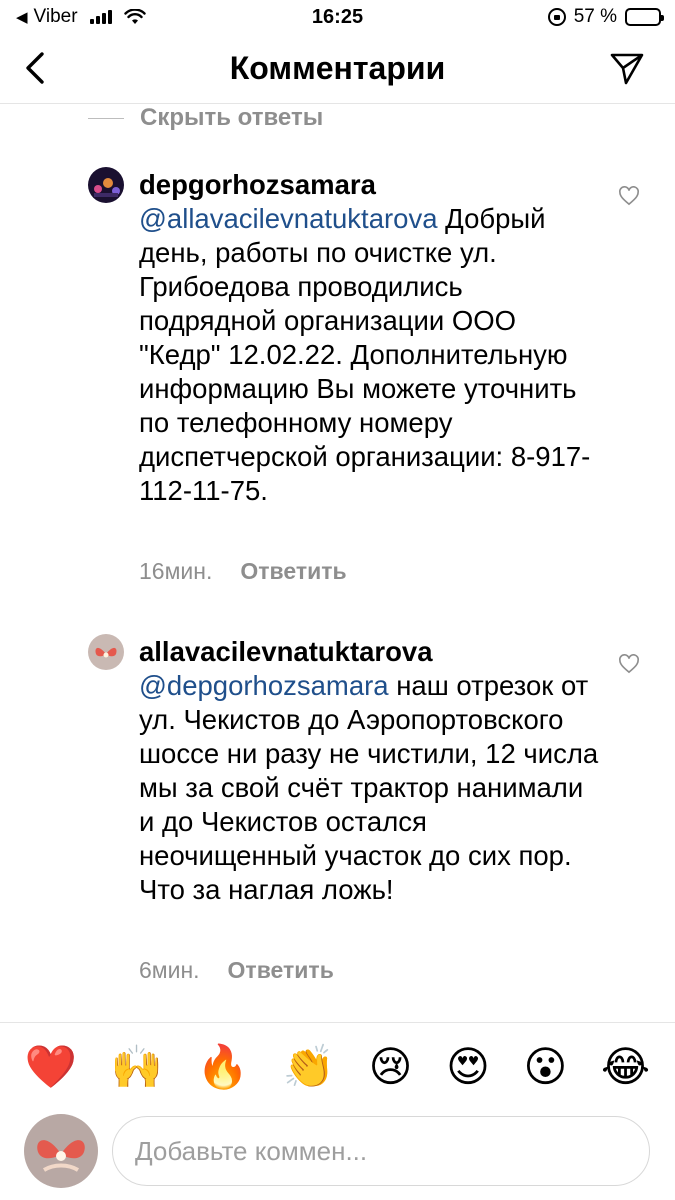 The image size is (675, 1200). What do you see at coordinates (232, 117) in the screenshot?
I see `hide-replies-label: Скрыть ответы` at bounding box center [232, 117].